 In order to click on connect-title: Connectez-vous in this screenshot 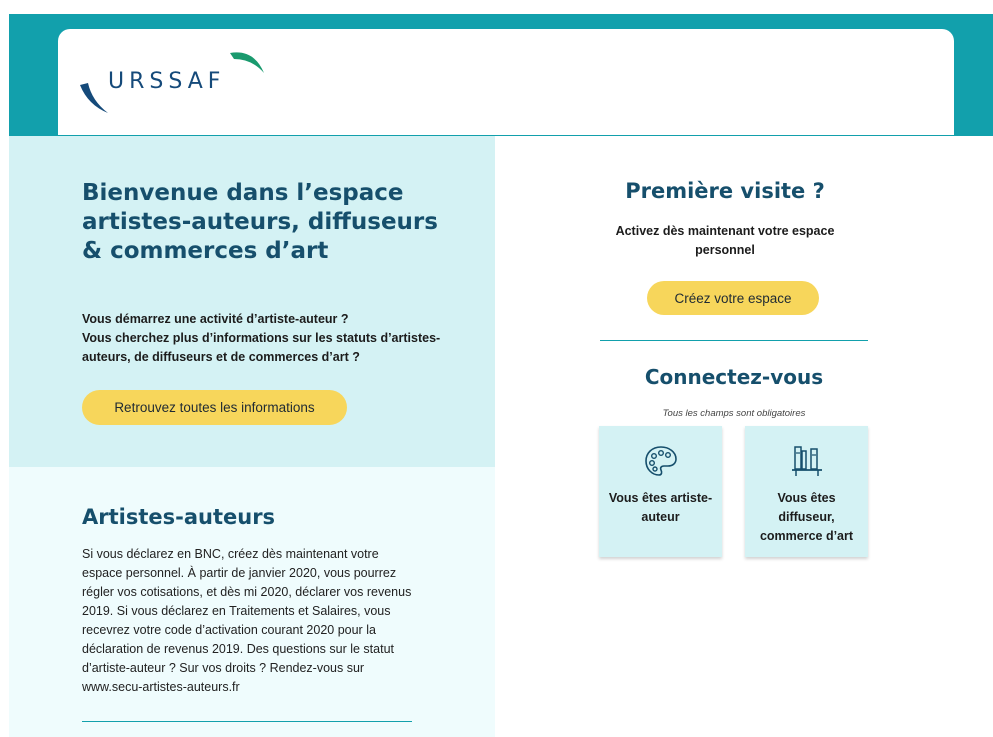, I will do `click(734, 377)`.